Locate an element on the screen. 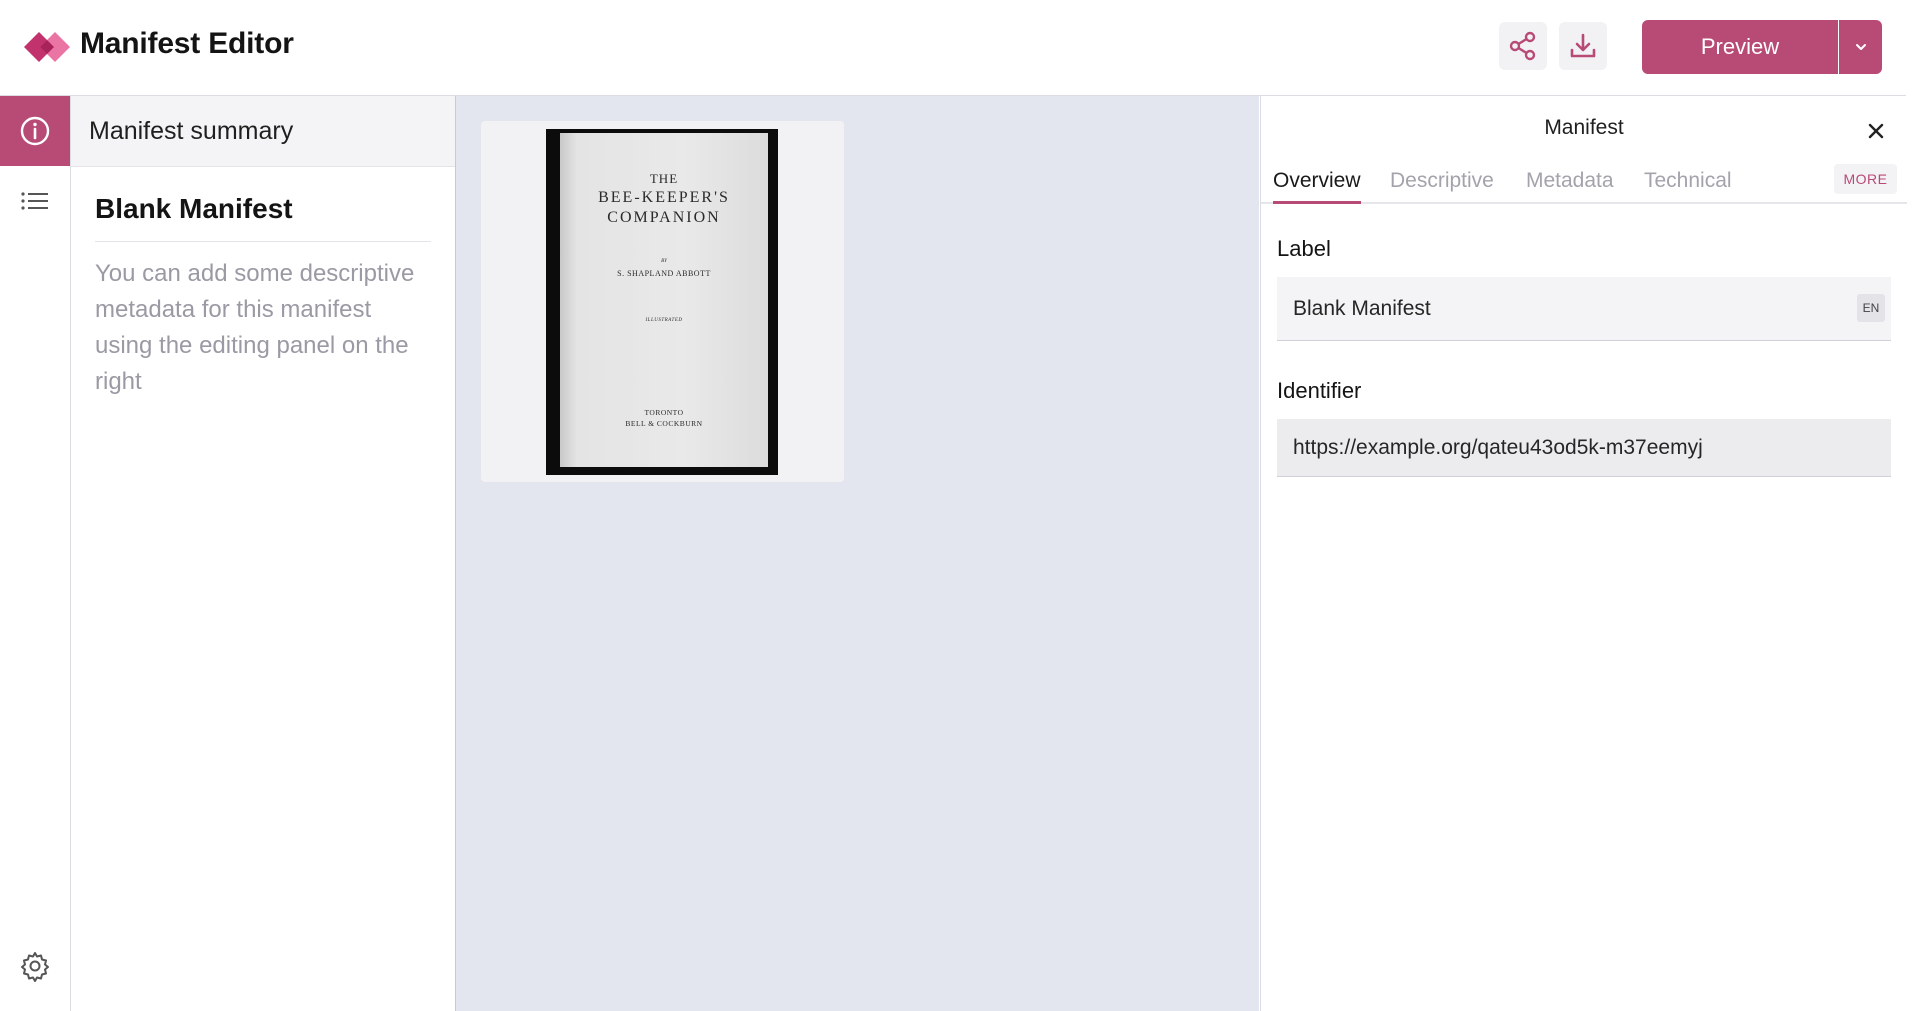 This screenshot has width=1912, height=1011. preview-button: Preview is located at coordinates (1740, 47).